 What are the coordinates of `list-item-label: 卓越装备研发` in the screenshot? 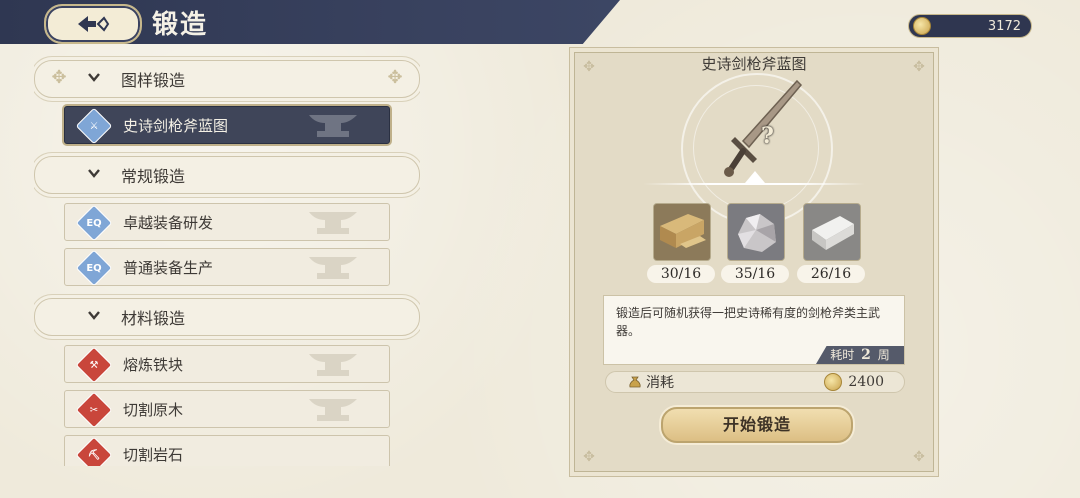 It's located at (168, 222).